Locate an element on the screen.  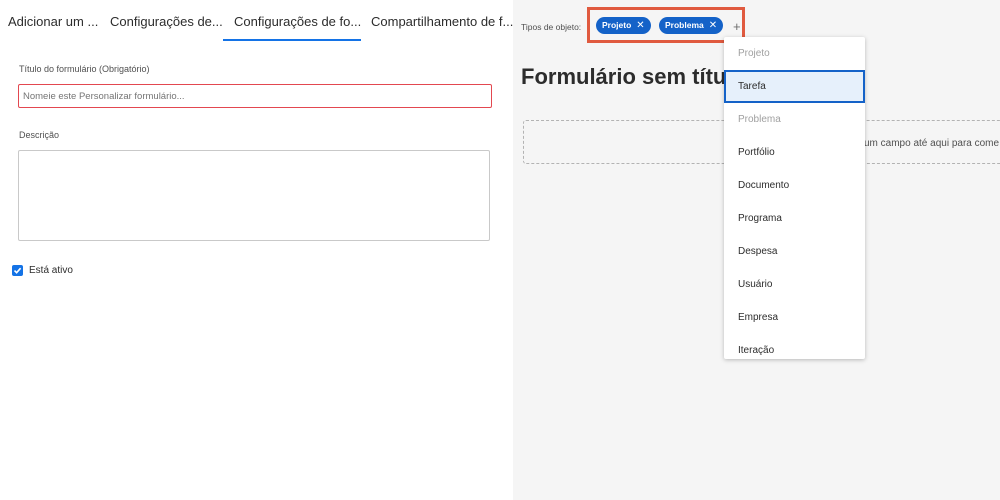
dropdown-item-problema: Problema is located at coordinates (759, 119).